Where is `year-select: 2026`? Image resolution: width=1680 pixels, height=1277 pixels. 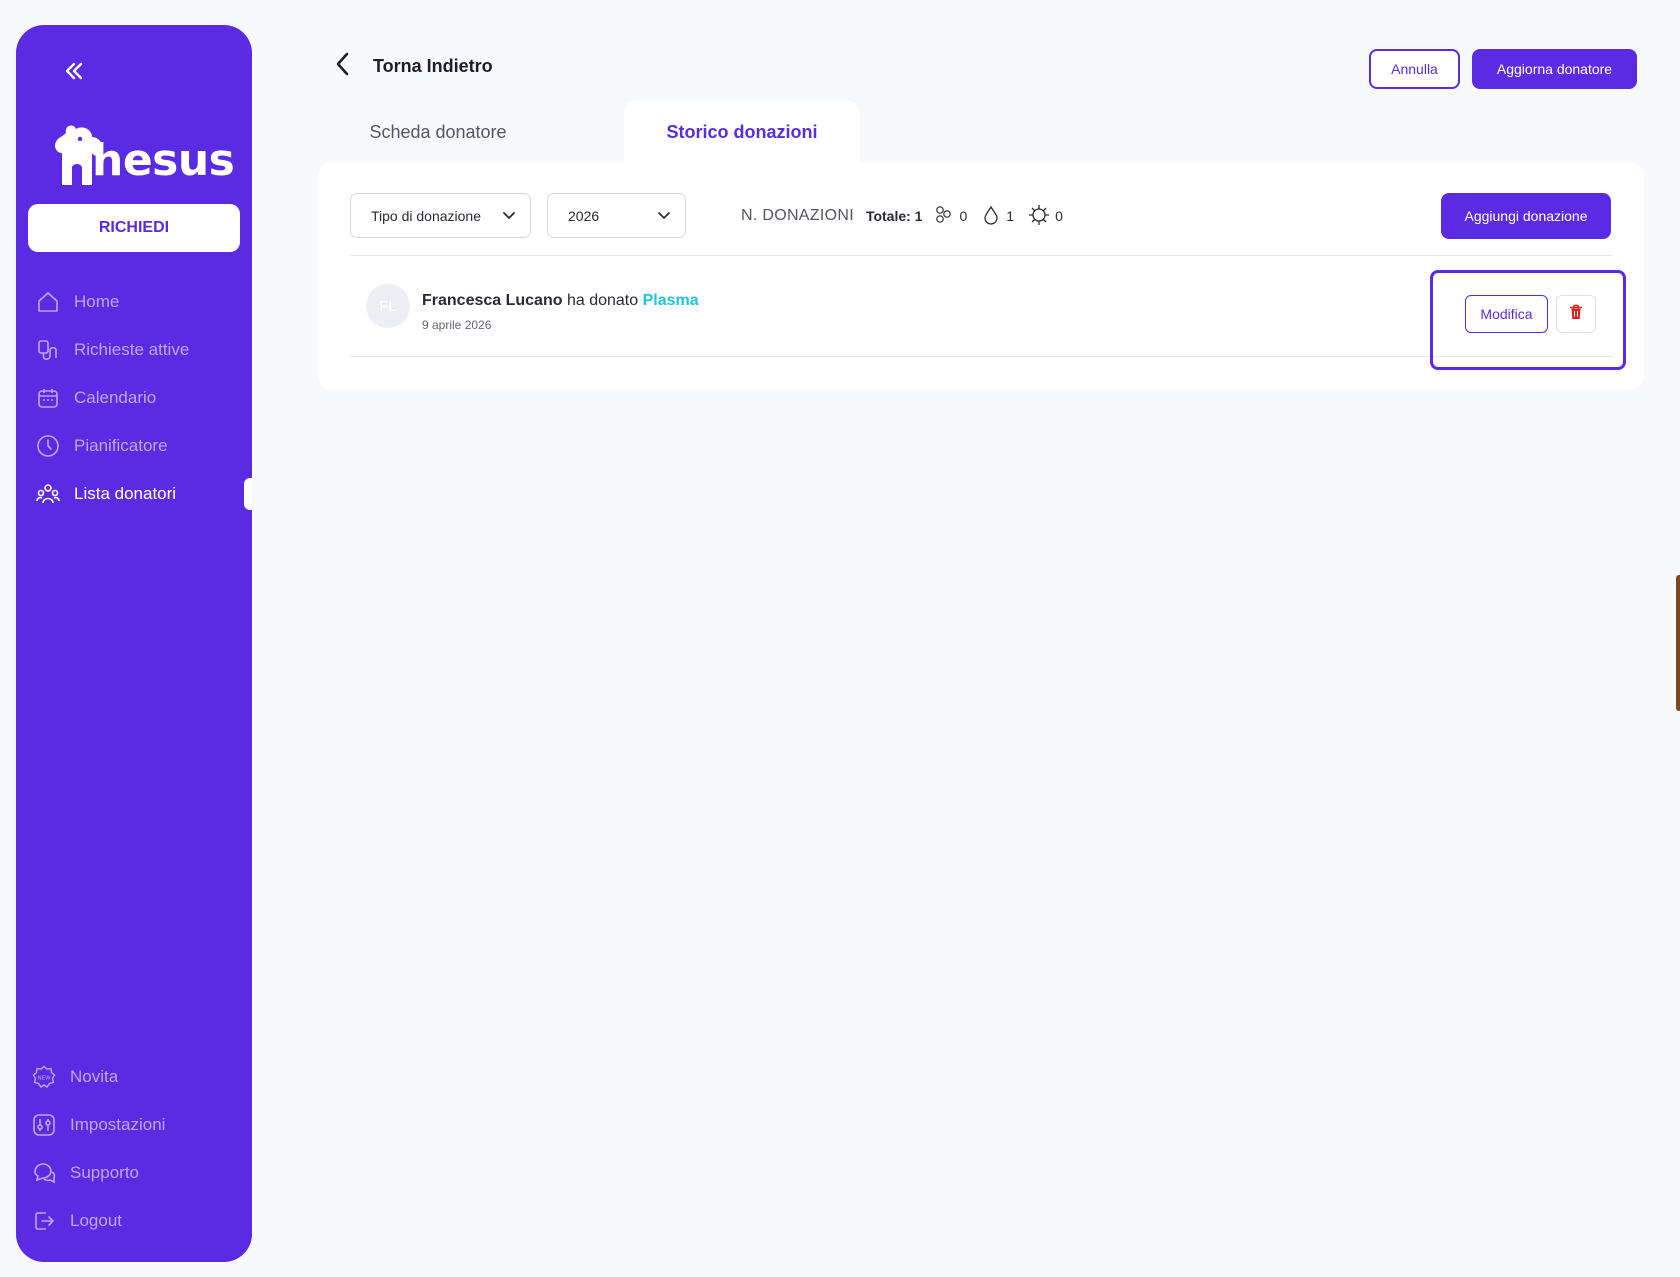 year-select: 2026 is located at coordinates (616, 215).